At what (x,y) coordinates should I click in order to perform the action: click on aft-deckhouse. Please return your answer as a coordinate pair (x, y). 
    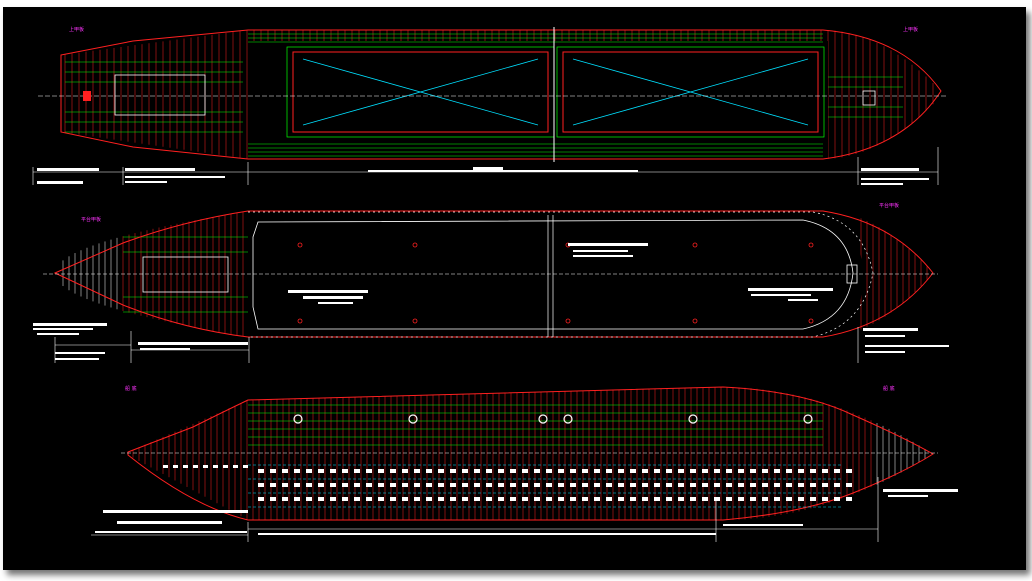
    Looking at the image, I should click on (160, 95).